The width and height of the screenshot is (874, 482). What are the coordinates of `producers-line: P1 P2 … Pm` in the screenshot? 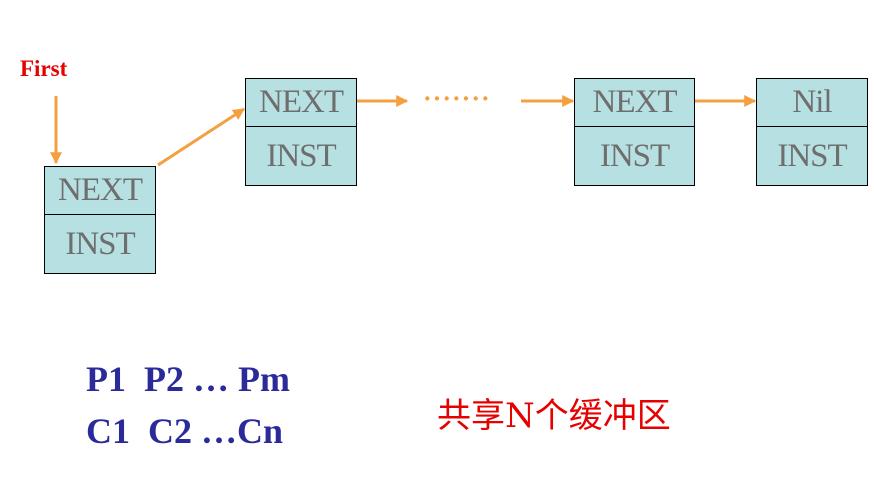 It's located at (188, 379).